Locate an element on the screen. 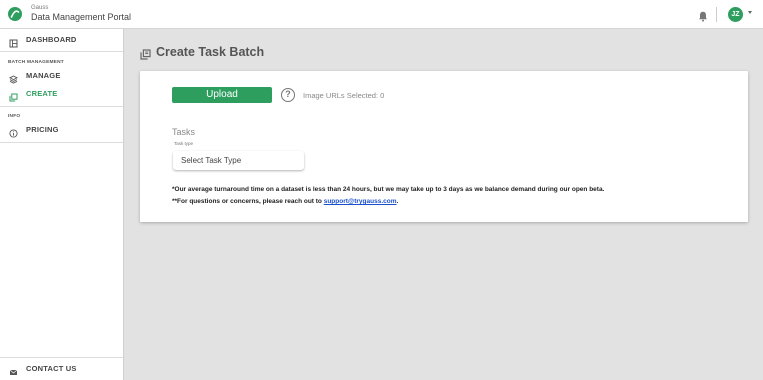 This screenshot has width=763, height=380. image-urls-count: Image URLs Selected: 0 is located at coordinates (344, 95).